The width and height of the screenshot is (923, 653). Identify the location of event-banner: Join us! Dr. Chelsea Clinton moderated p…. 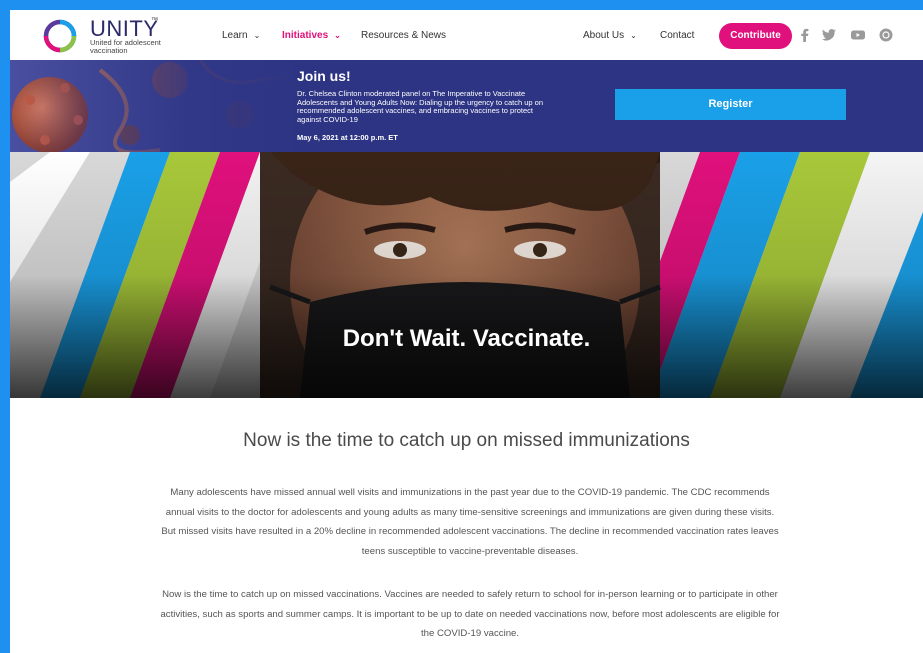
(466, 106).